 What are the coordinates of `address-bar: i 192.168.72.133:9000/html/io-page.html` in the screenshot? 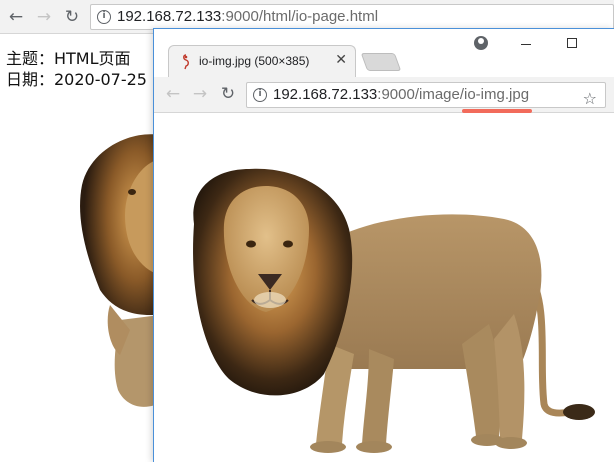 It's located at (352, 17).